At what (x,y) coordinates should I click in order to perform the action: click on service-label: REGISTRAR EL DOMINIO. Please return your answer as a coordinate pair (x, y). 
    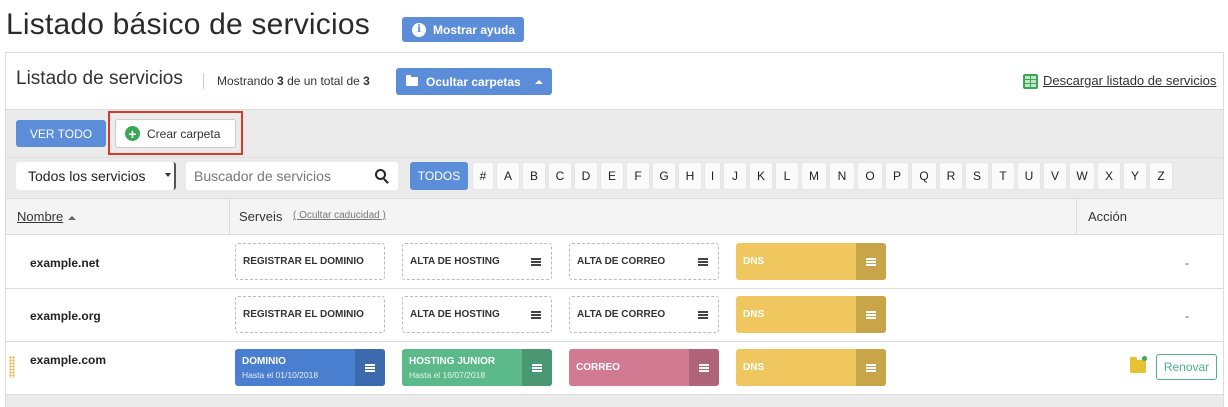
    Looking at the image, I should click on (310, 314).